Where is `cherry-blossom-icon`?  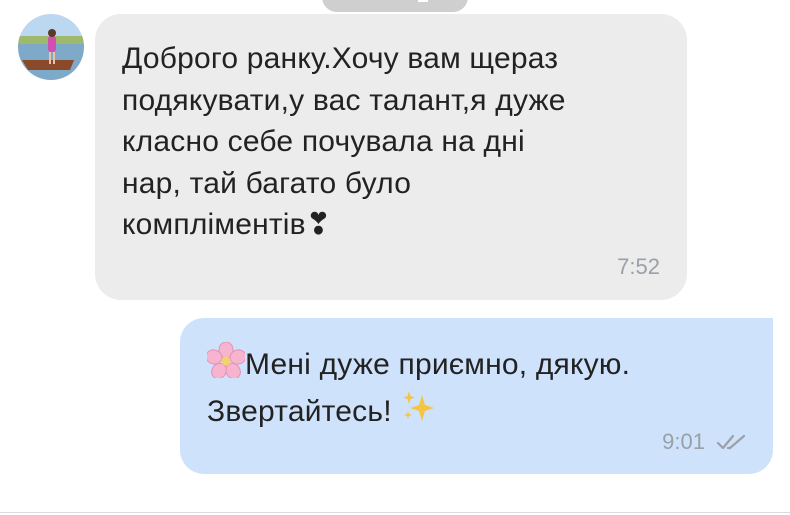 cherry-blossom-icon is located at coordinates (226, 365).